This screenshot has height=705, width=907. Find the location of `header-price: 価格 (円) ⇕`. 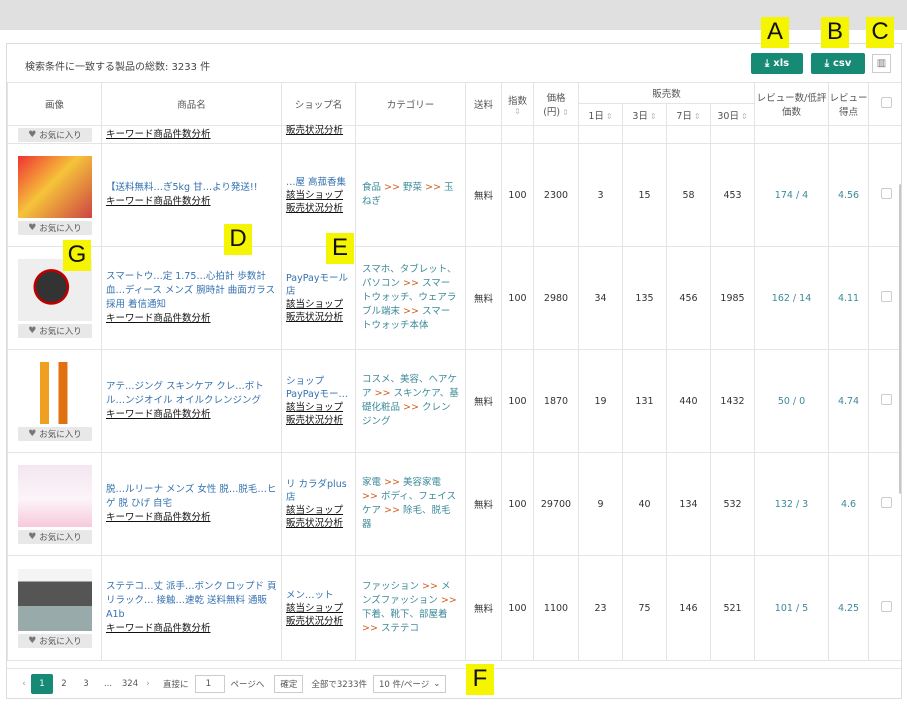

header-price: 価格 (円) ⇕ is located at coordinates (556, 104).